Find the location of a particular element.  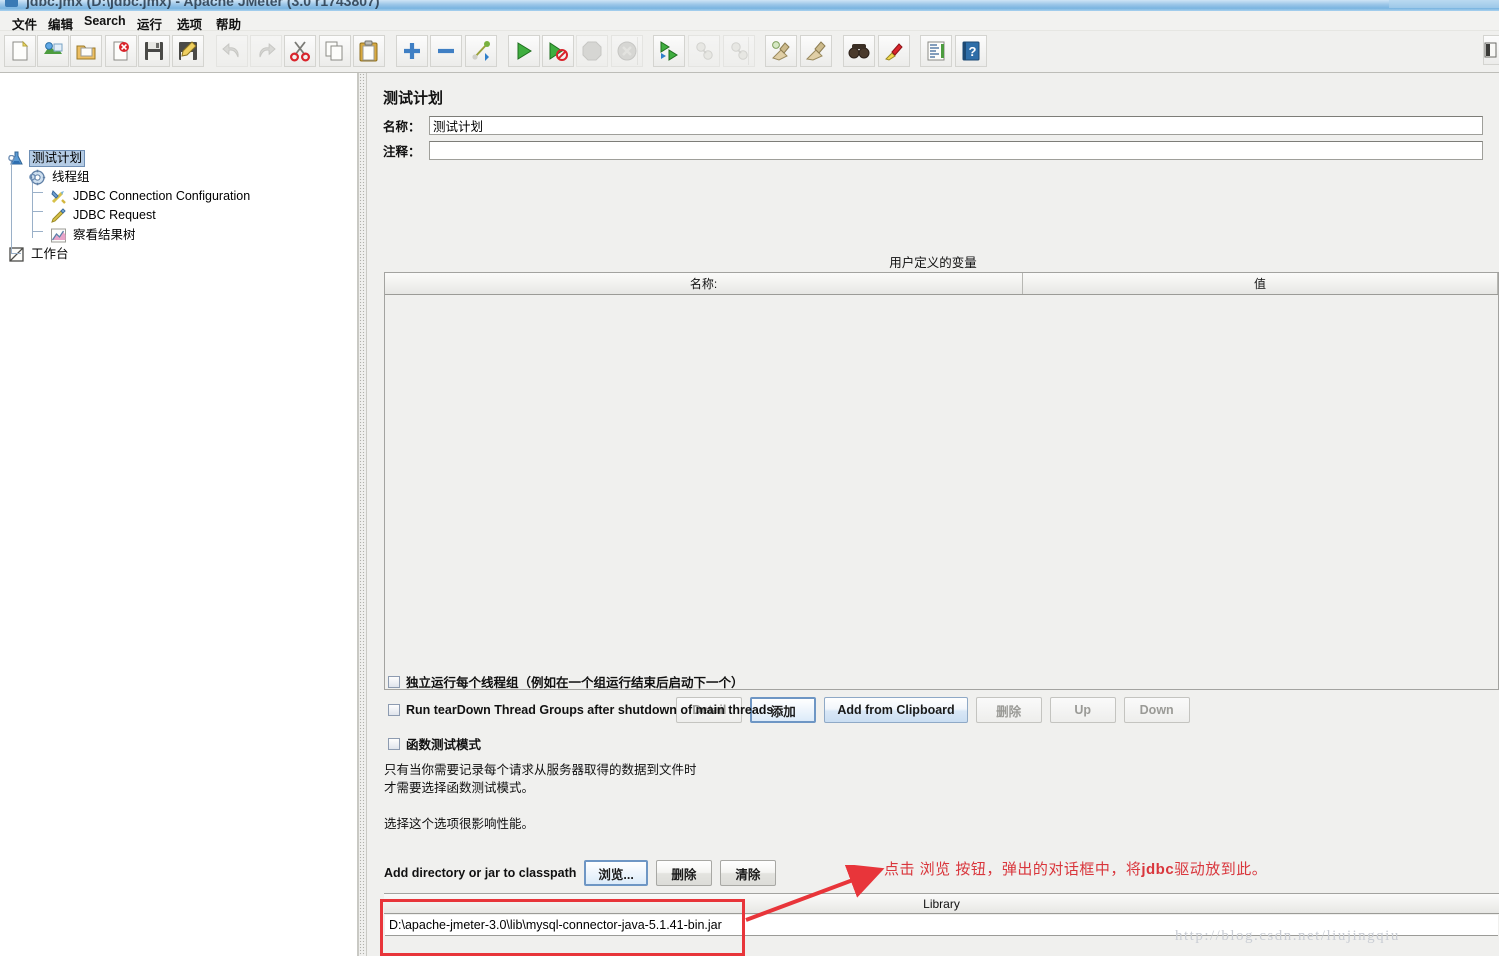

search-icon is located at coordinates (859, 51).